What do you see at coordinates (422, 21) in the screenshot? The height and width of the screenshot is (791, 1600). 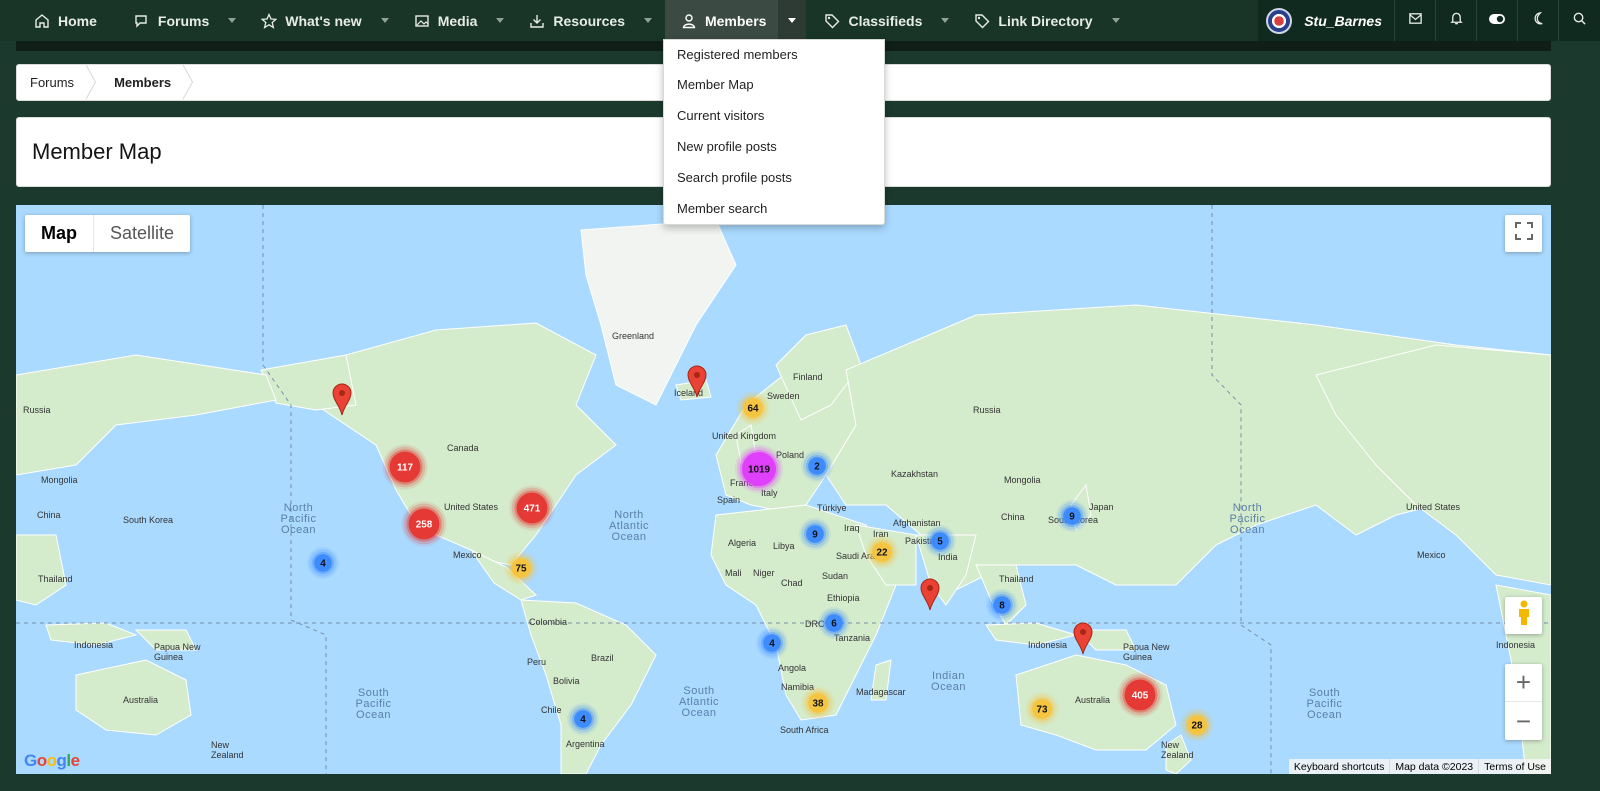 I see `image-icon` at bounding box center [422, 21].